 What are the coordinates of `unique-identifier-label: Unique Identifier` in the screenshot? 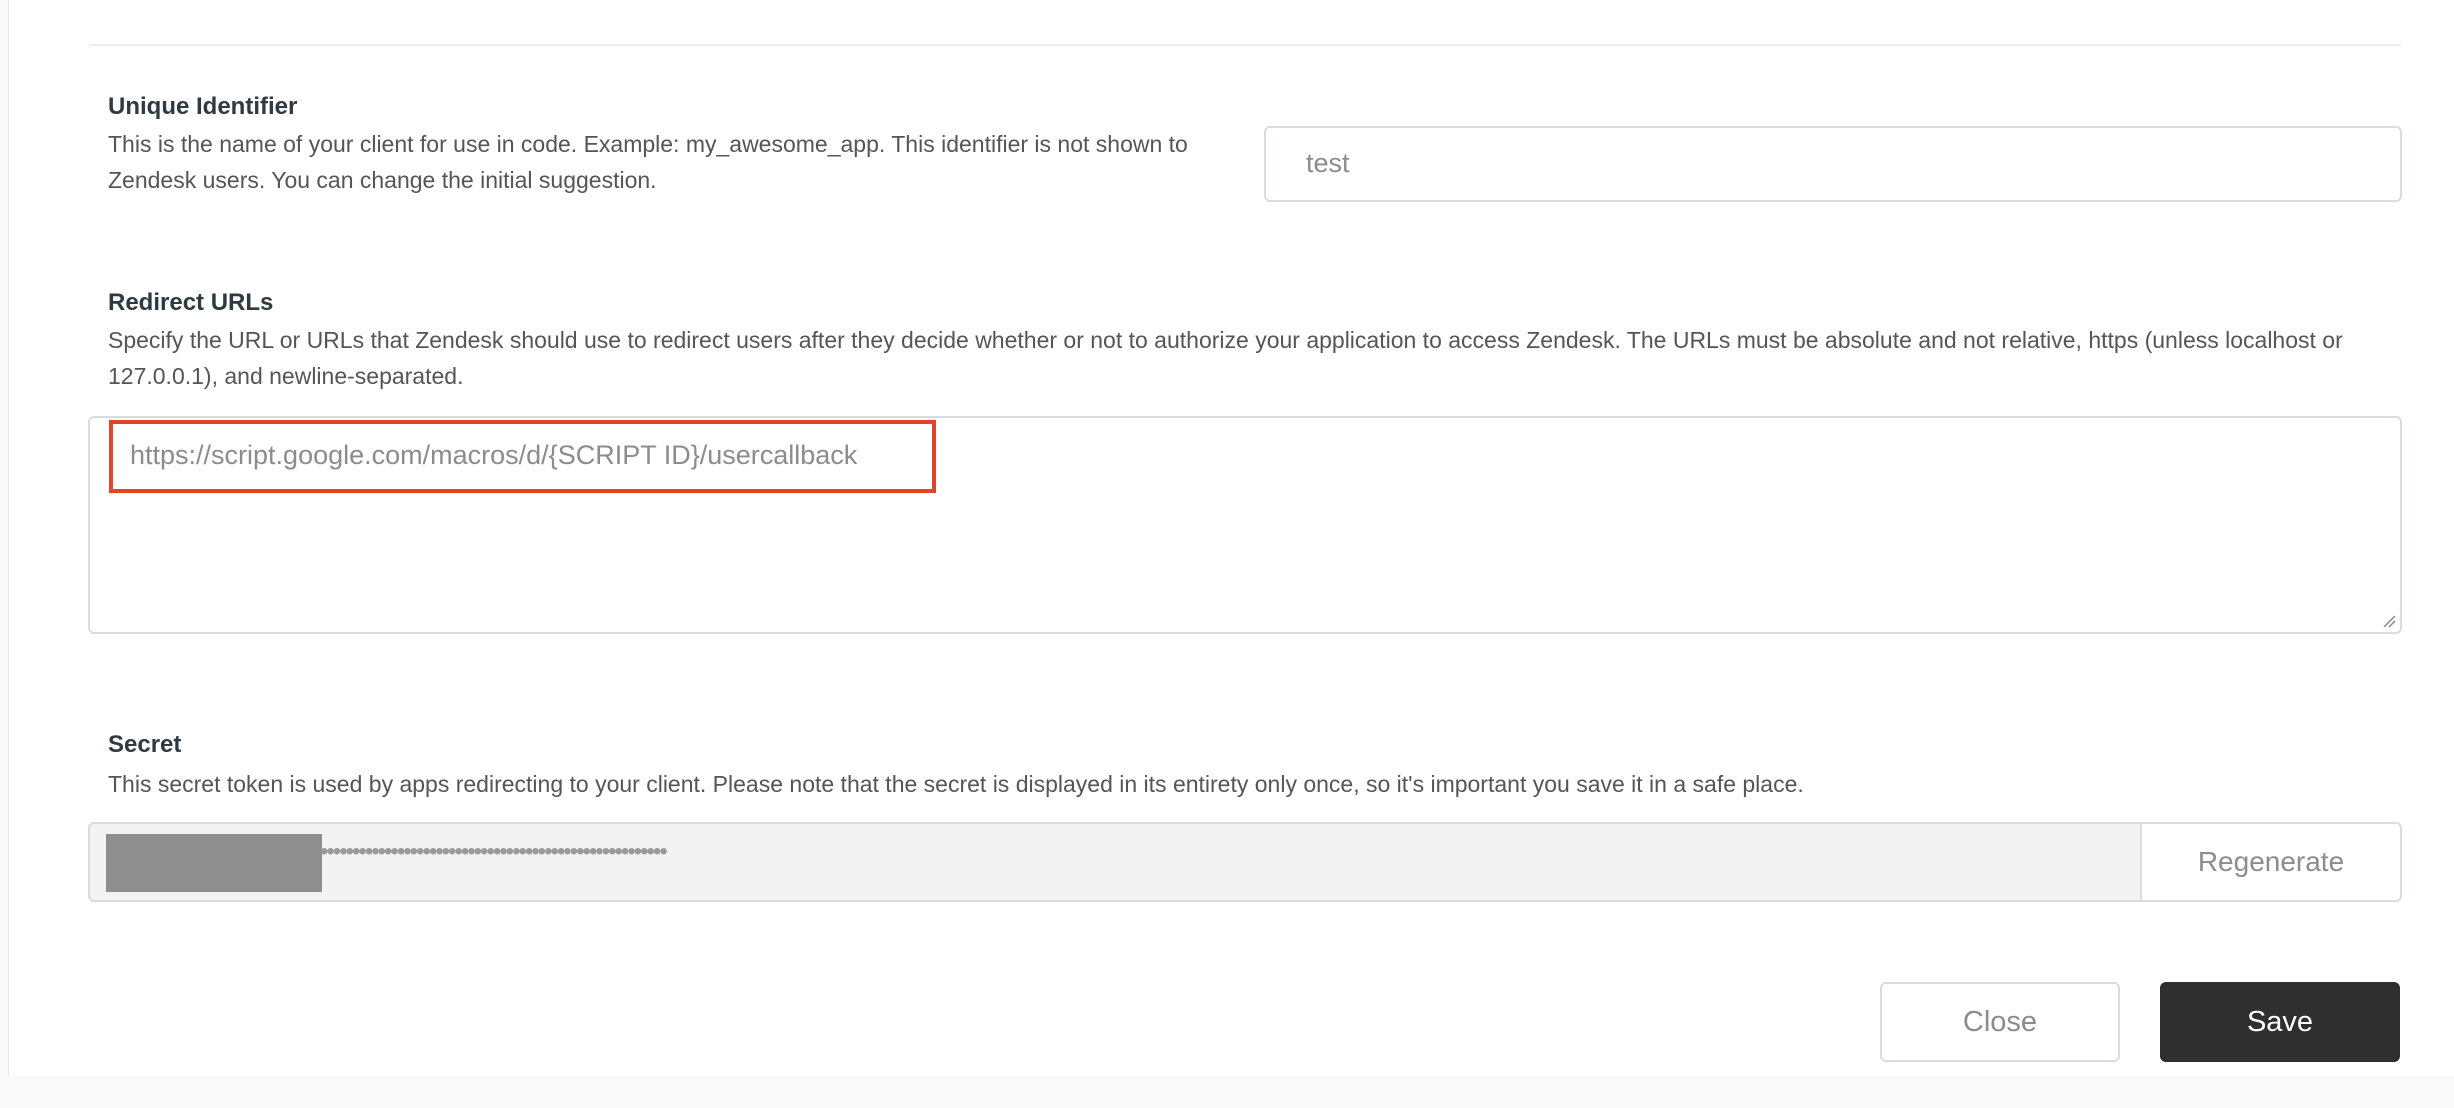 It's located at (203, 106).